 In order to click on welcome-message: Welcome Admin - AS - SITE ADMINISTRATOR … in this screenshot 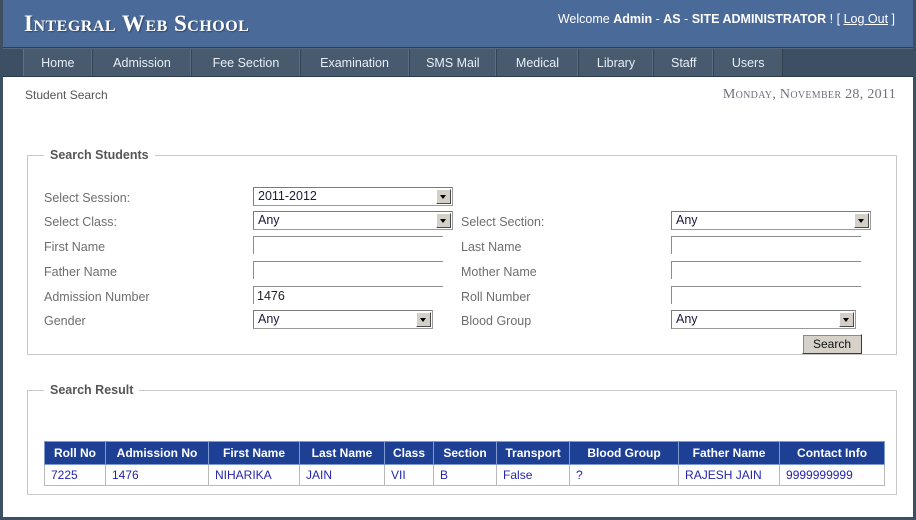, I will do `click(726, 19)`.